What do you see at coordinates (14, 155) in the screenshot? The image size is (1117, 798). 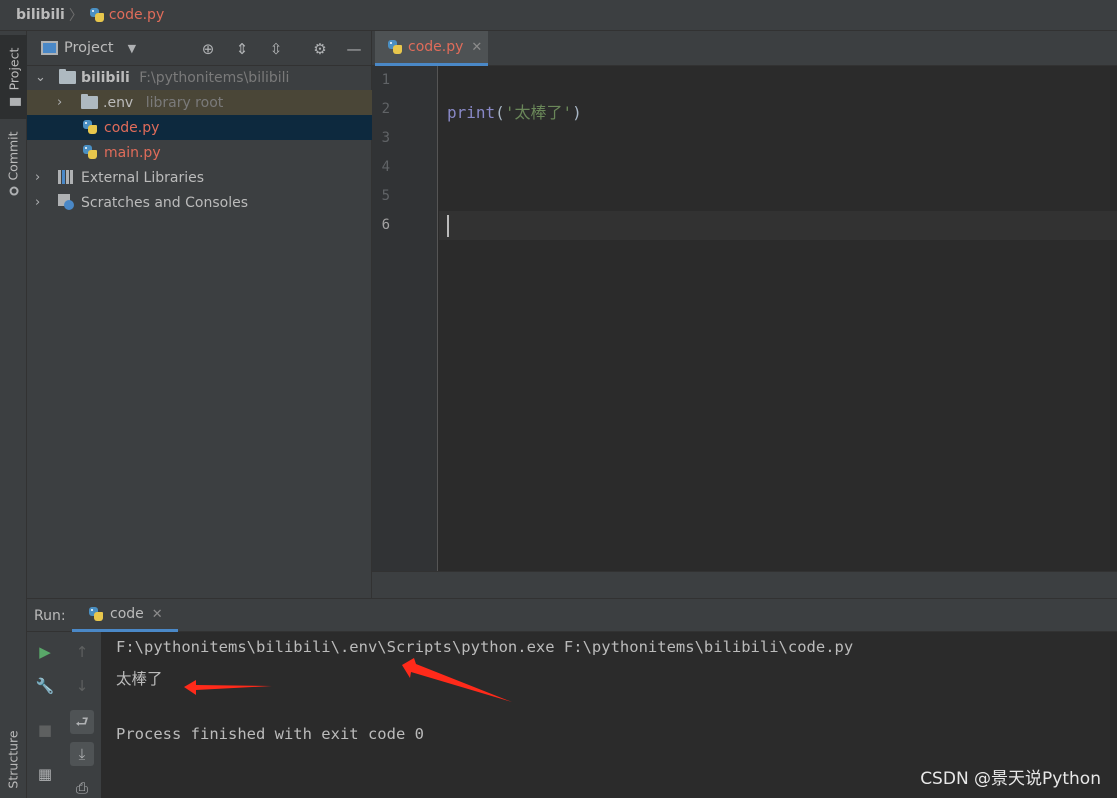 I see `commit-tab-label: Commit` at bounding box center [14, 155].